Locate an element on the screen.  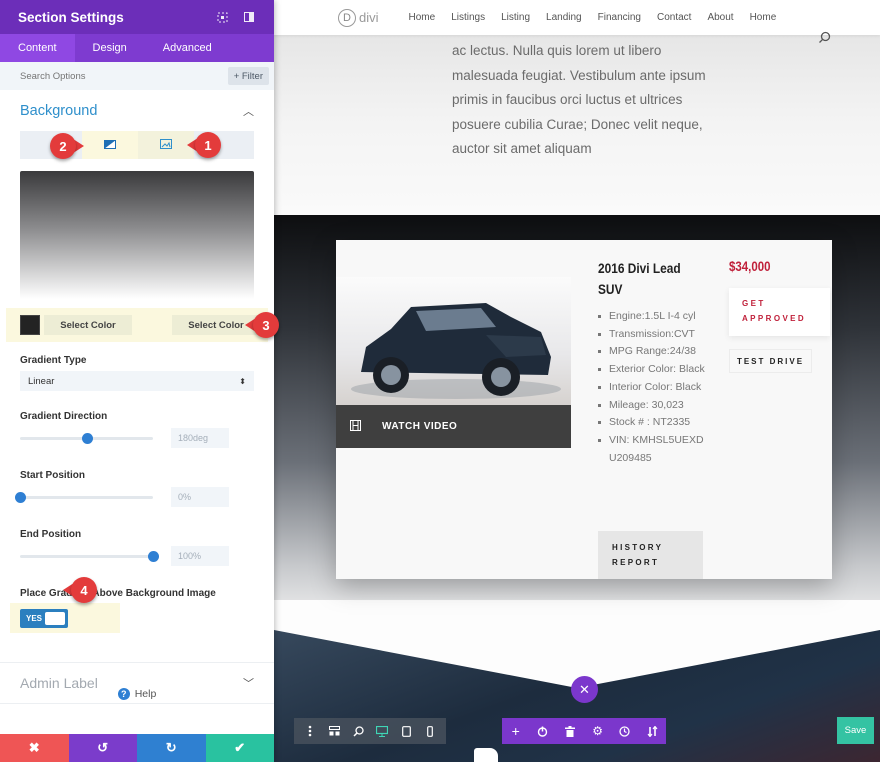
spec-item: Engine:1.5L I-4 cyl is located at coordinates (653, 317).